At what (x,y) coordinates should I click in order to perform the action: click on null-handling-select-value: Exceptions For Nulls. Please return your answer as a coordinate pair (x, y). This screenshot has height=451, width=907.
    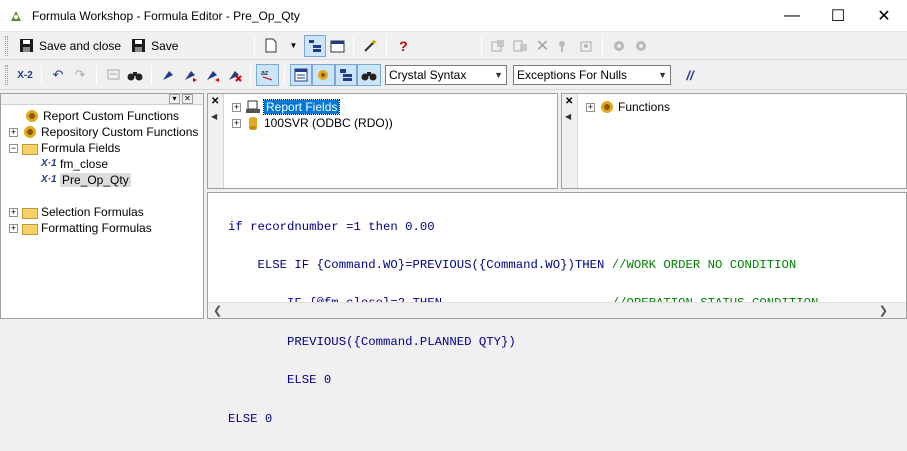
    Looking at the image, I should click on (572, 75).